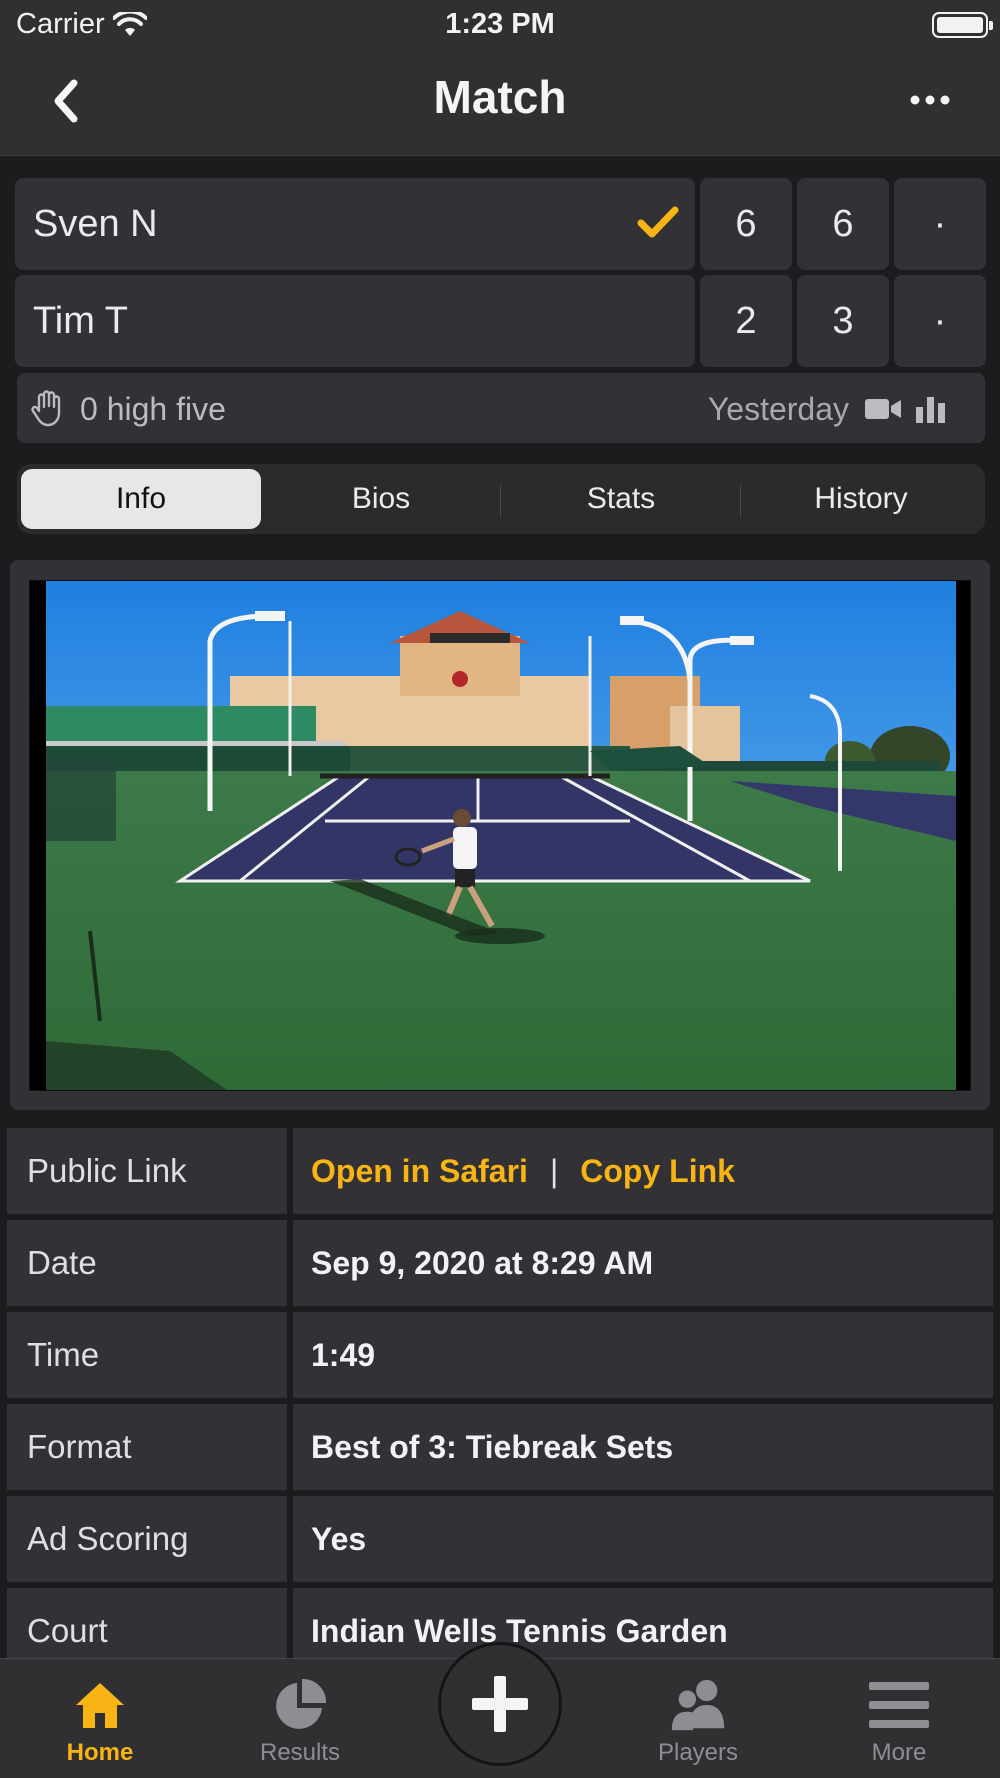  What do you see at coordinates (843, 321) in the screenshot?
I see `set-score: 3` at bounding box center [843, 321].